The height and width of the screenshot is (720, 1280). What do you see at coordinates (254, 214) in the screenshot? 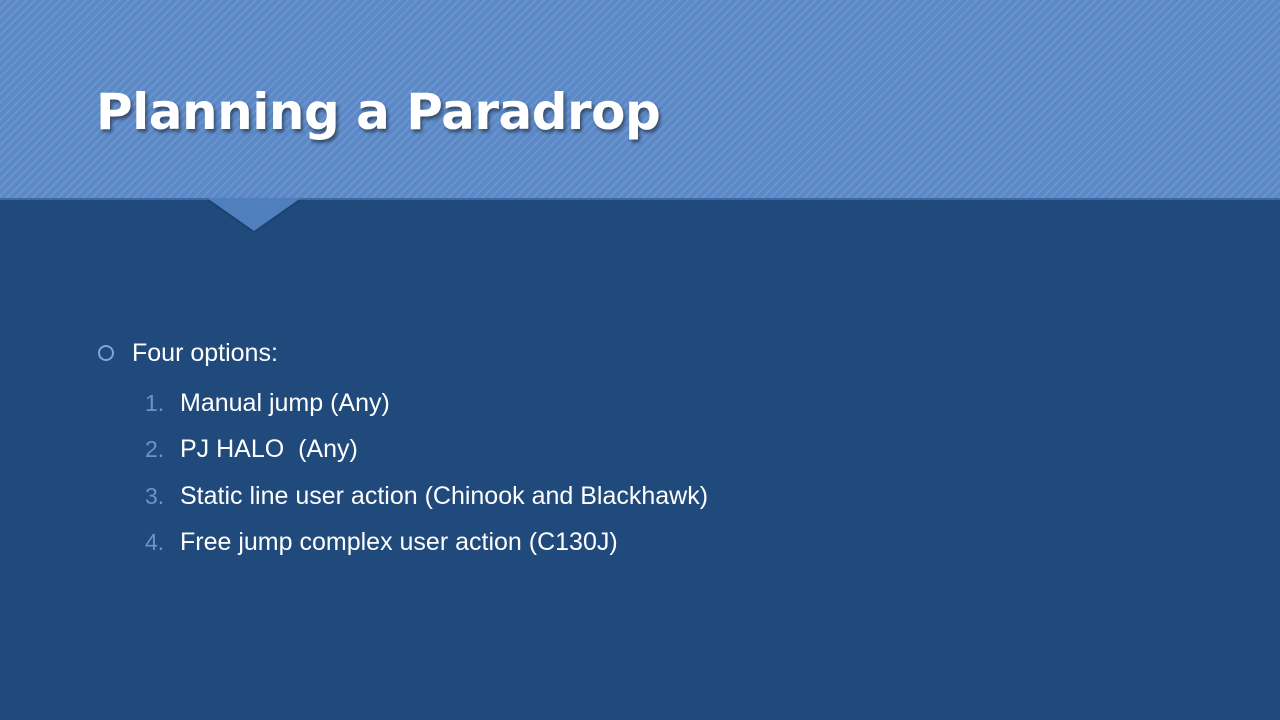
I see `header-pointer-decoration` at bounding box center [254, 214].